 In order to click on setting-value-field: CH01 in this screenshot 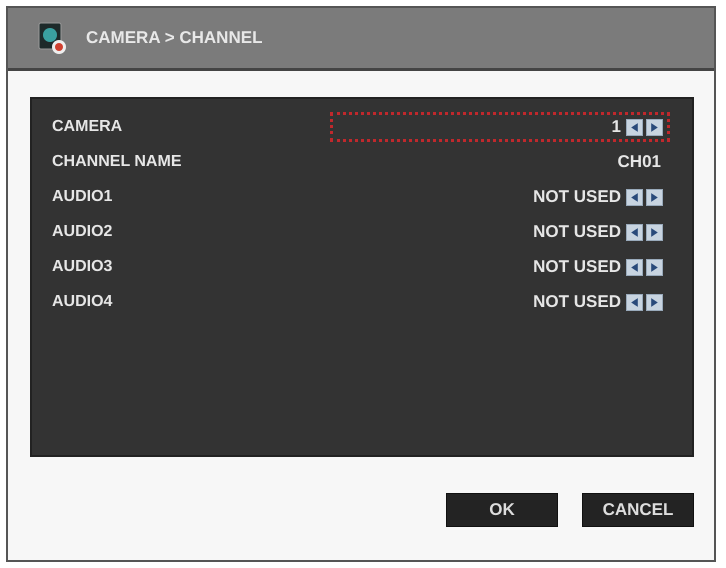, I will do `click(500, 162)`.